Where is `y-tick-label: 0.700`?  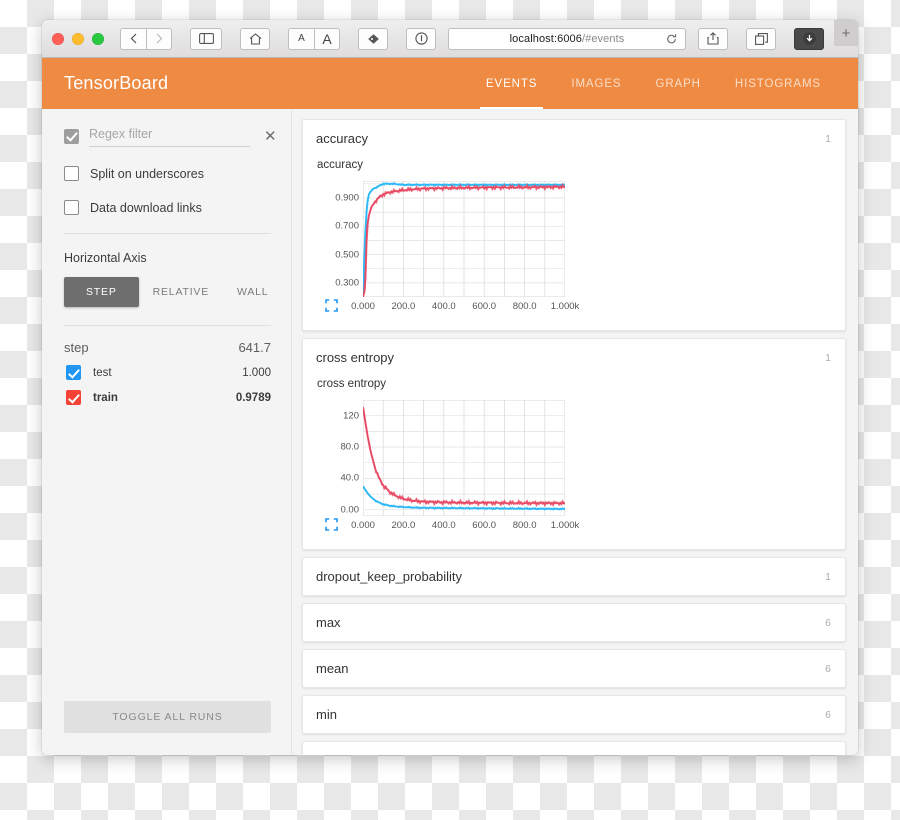
y-tick-label: 0.700 is located at coordinates (347, 226).